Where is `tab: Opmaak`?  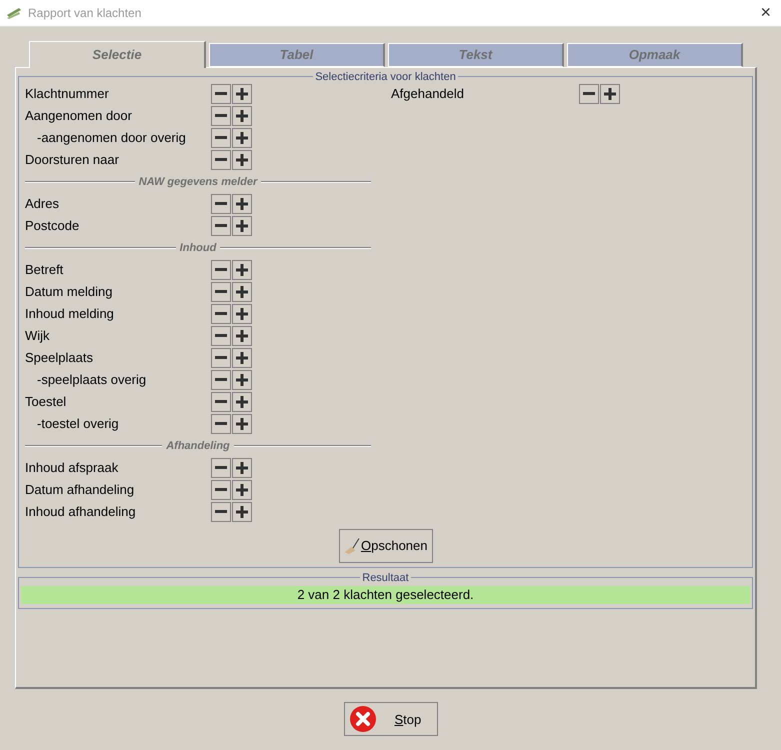
tab: Opmaak is located at coordinates (655, 54).